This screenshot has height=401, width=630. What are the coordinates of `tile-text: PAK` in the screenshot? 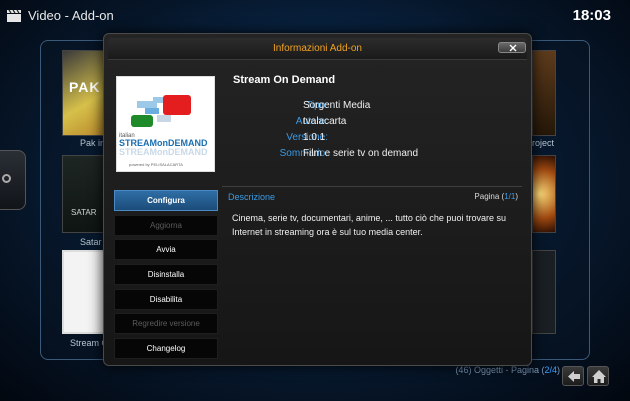 It's located at (85, 87).